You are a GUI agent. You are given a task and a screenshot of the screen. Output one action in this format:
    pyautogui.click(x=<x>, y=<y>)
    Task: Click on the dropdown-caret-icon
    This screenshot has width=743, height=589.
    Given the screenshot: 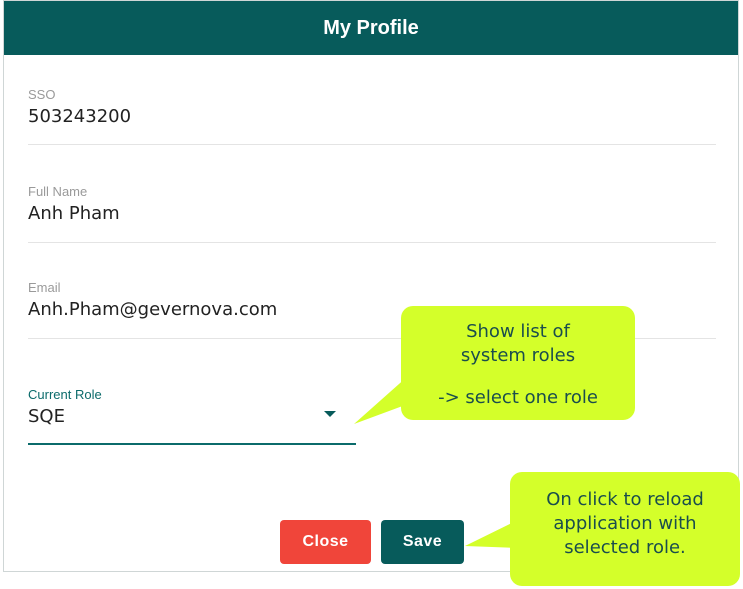 What is the action you would take?
    pyautogui.click(x=330, y=414)
    